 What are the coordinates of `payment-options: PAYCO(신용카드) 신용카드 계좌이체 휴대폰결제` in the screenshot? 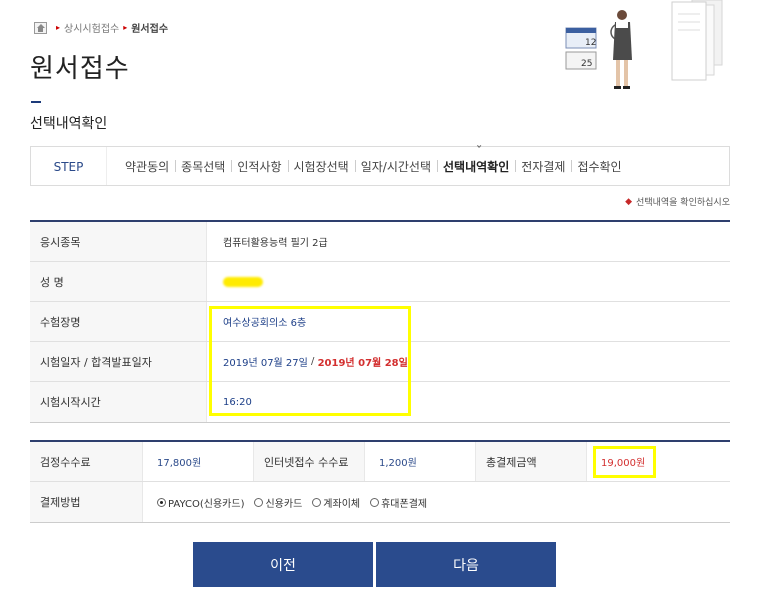 It's located at (436, 502).